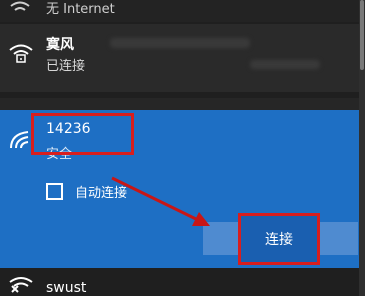 This screenshot has width=365, height=296. I want to click on scrollbar, so click(362, 148).